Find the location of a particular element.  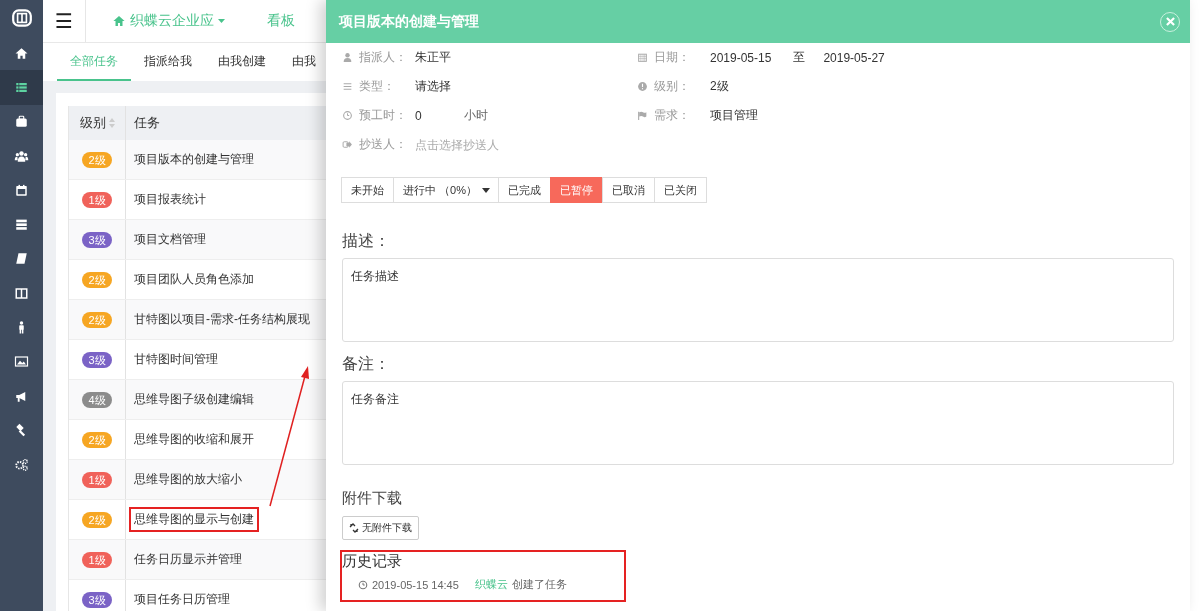

attachment-button: 无附件下载 is located at coordinates (380, 528).